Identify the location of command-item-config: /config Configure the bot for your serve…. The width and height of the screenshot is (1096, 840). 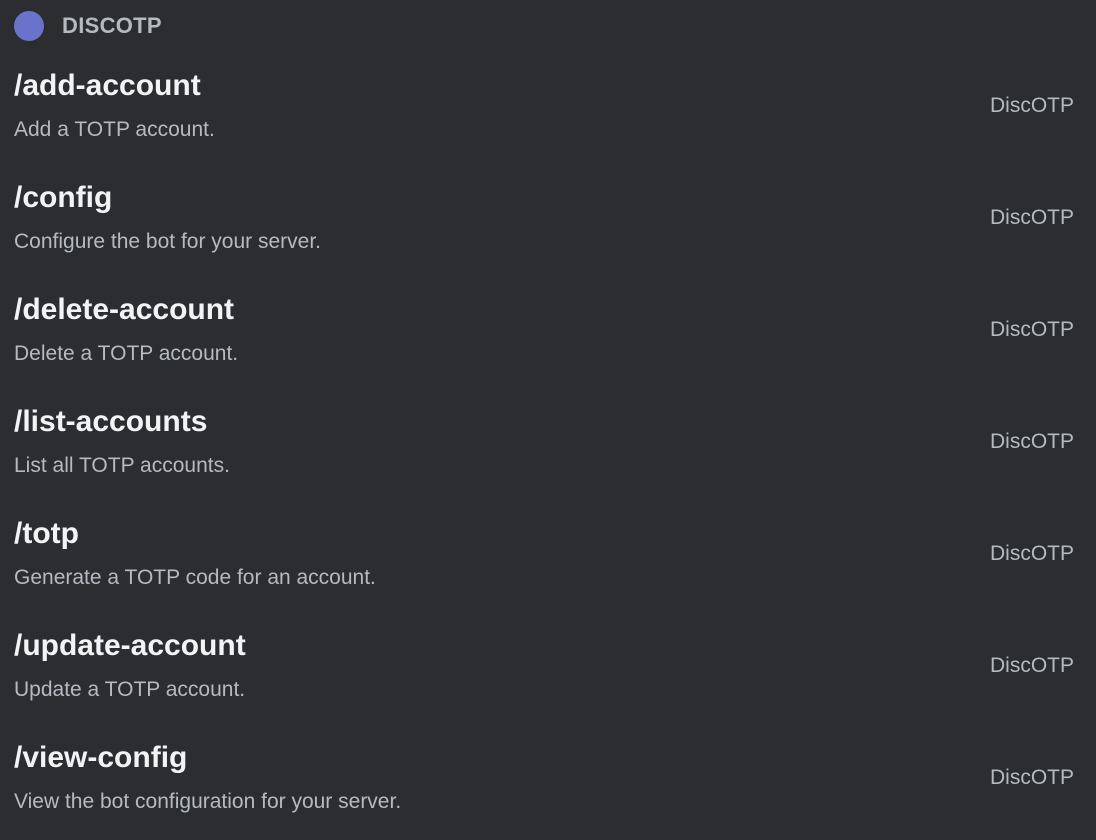
(548, 224).